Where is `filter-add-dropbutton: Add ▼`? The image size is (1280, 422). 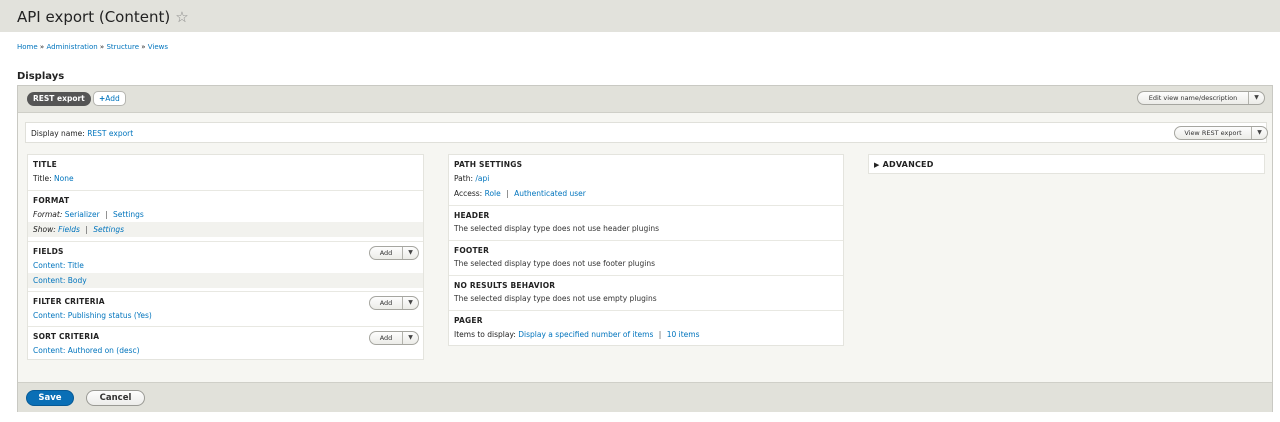
filter-add-dropbutton: Add ▼ is located at coordinates (394, 303).